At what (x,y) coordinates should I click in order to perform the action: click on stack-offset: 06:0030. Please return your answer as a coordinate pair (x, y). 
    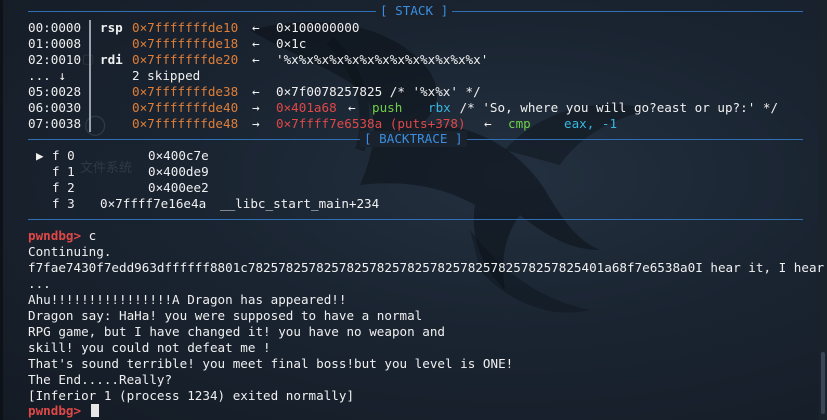
    Looking at the image, I should click on (55, 107).